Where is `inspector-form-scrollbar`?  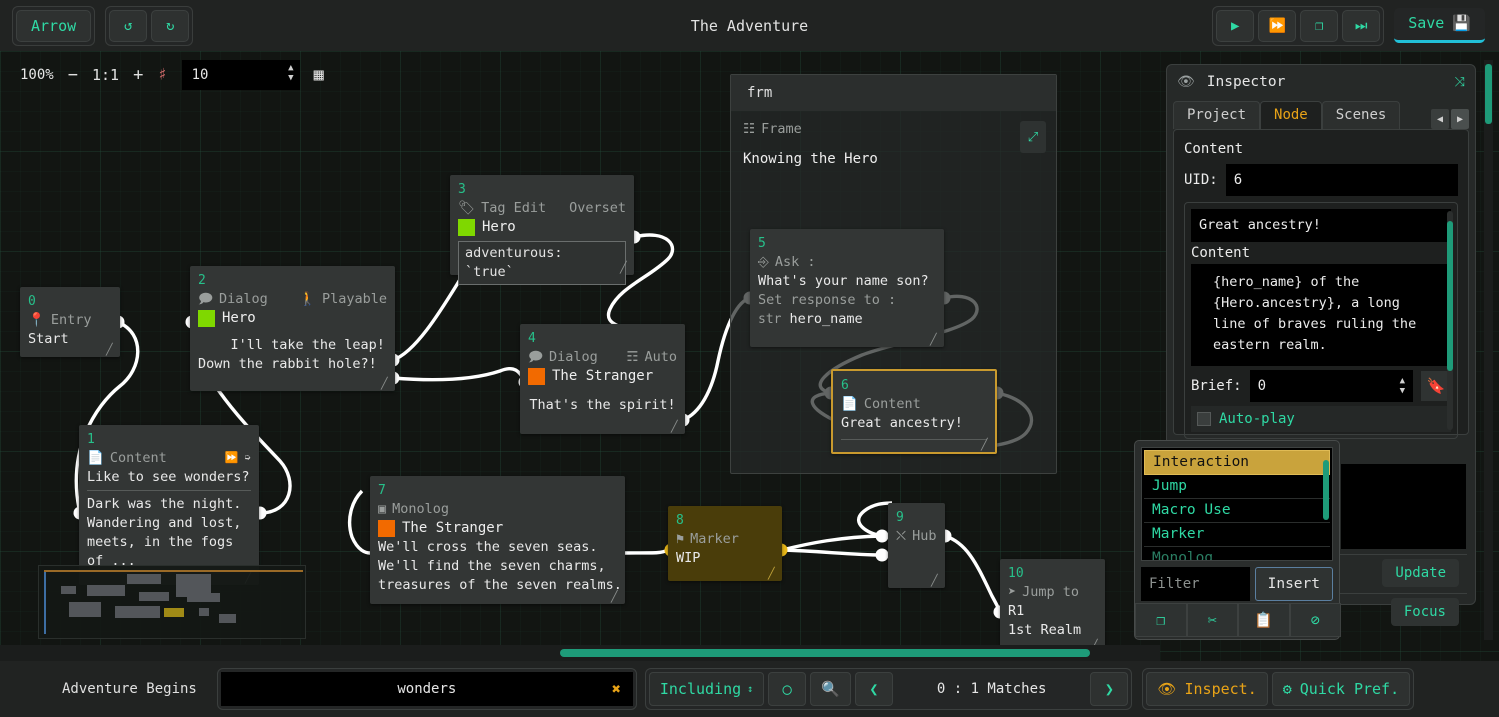 inspector-form-scrollbar is located at coordinates (1450, 320).